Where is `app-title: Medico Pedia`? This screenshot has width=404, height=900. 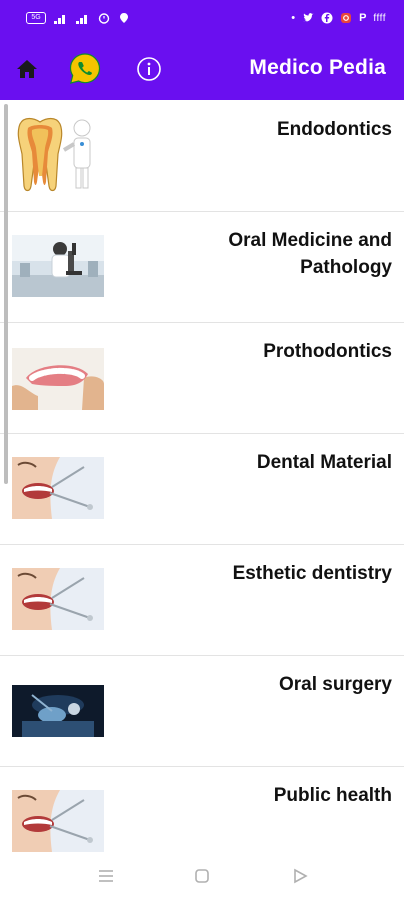
app-title: Medico Pedia is located at coordinates (317, 67).